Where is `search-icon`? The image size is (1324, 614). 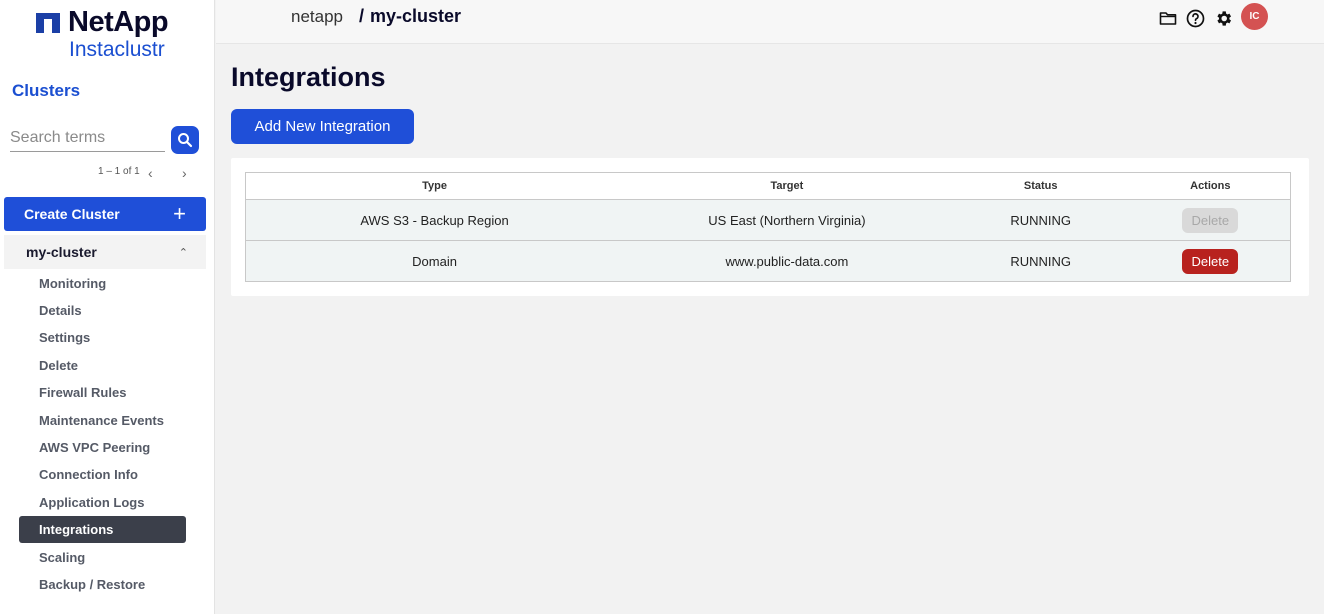 search-icon is located at coordinates (185, 140).